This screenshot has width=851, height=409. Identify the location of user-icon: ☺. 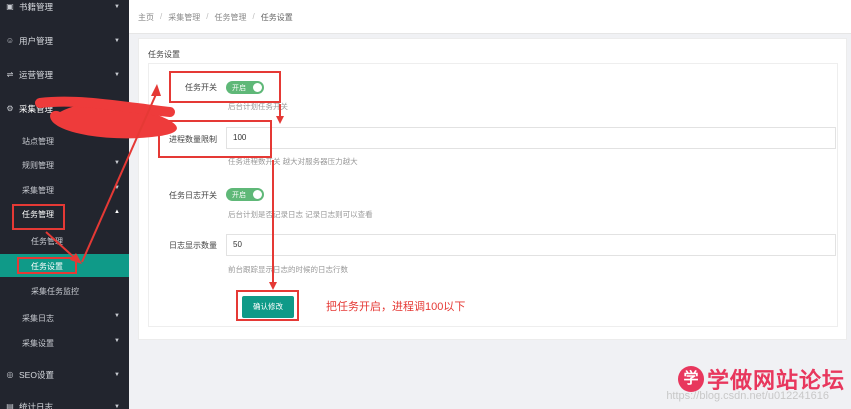
(10, 40).